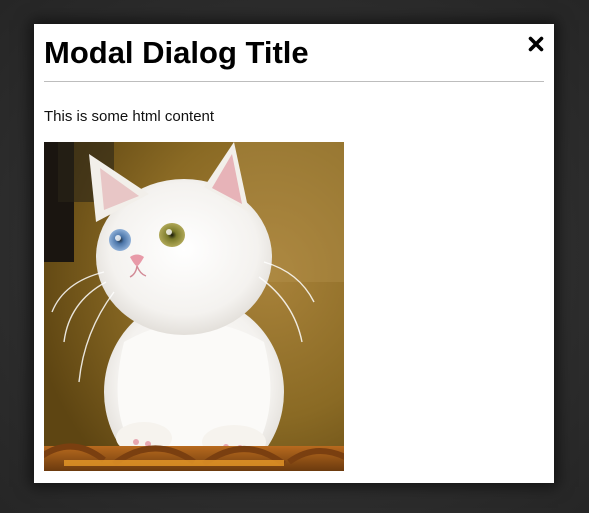  I want to click on modal-header: Modal Dialog Title, so click(294, 53).